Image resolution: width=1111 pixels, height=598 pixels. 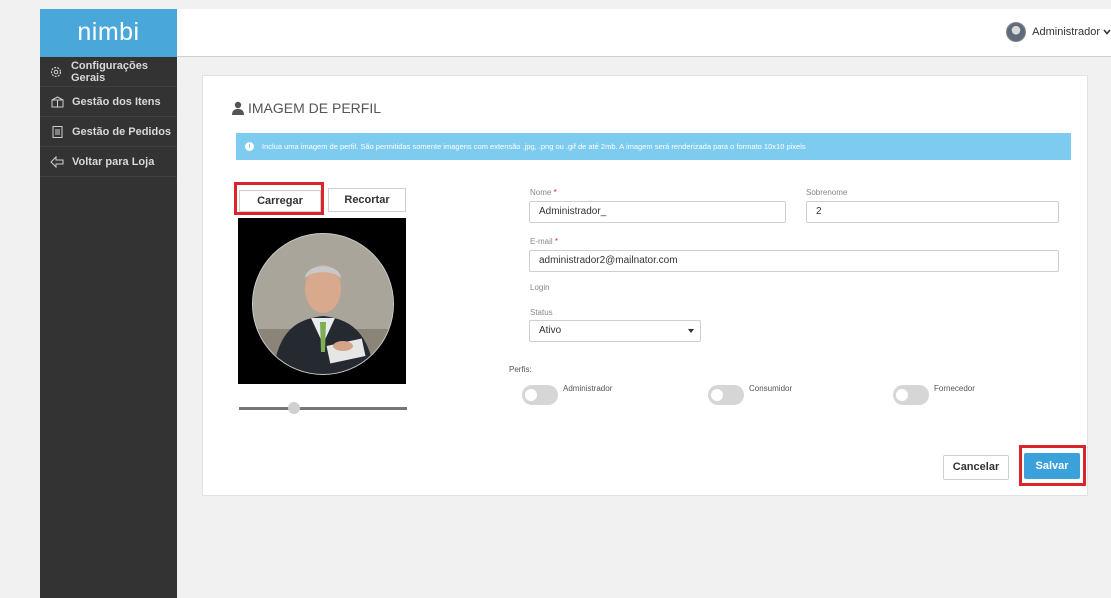 I want to click on sidebar-item-label: Voltar para Loja, so click(x=113, y=161).